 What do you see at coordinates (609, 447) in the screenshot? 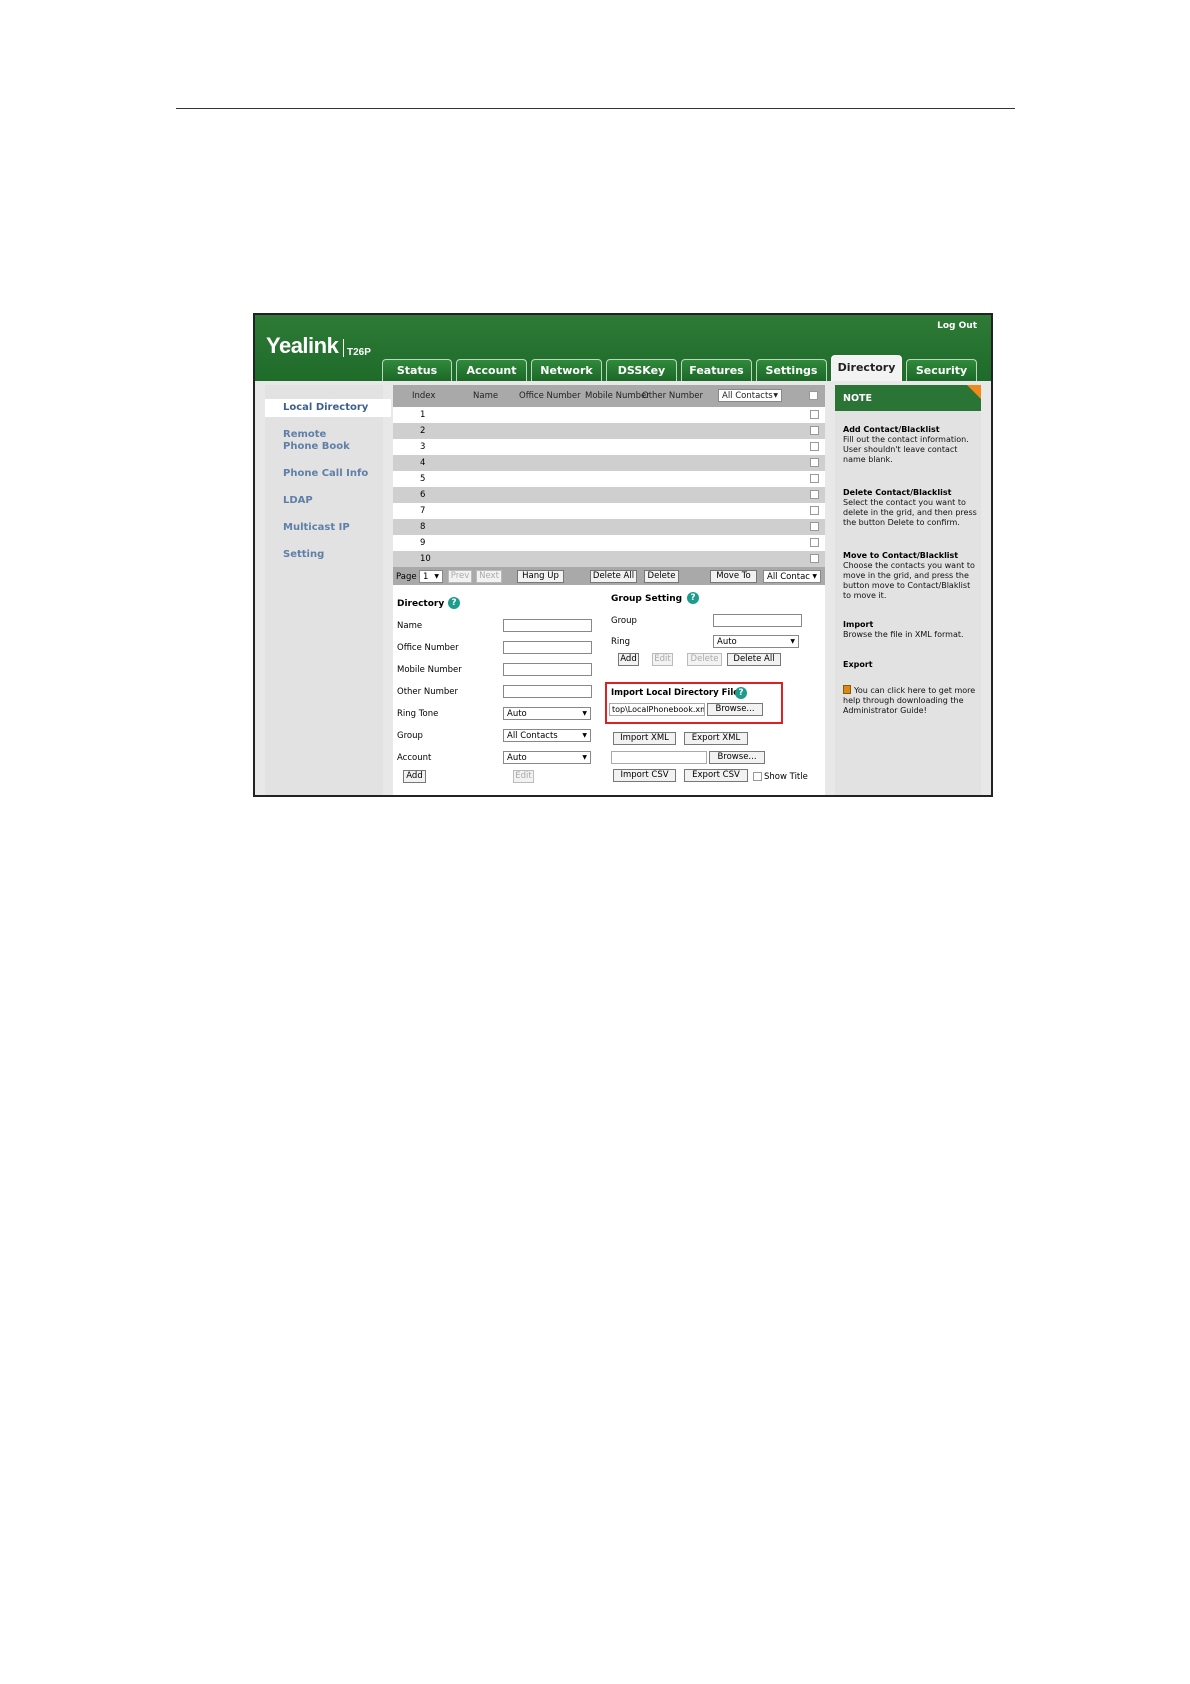
I see `table-row: 3` at bounding box center [609, 447].